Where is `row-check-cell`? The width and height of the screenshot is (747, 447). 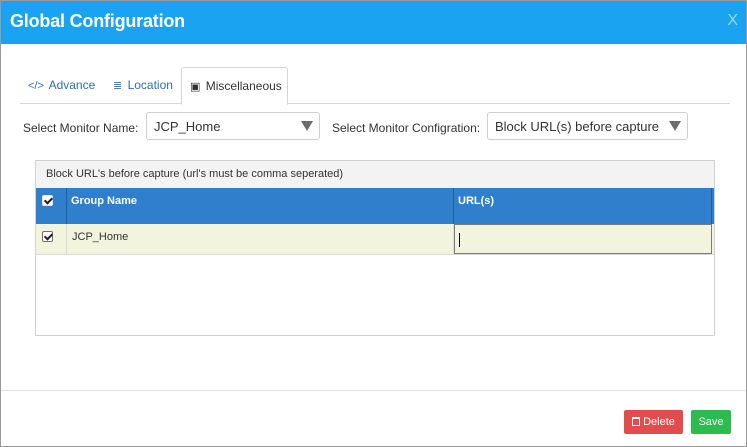
row-check-cell is located at coordinates (51, 239).